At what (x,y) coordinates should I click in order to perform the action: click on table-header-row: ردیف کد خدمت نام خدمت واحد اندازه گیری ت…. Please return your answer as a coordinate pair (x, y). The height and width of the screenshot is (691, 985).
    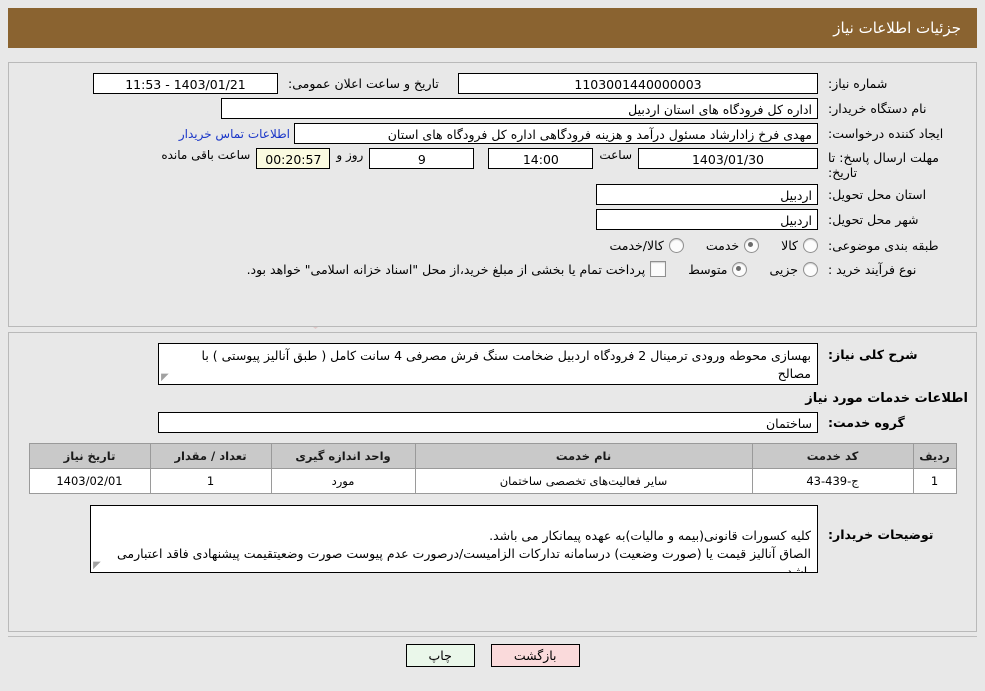
    Looking at the image, I should click on (492, 456).